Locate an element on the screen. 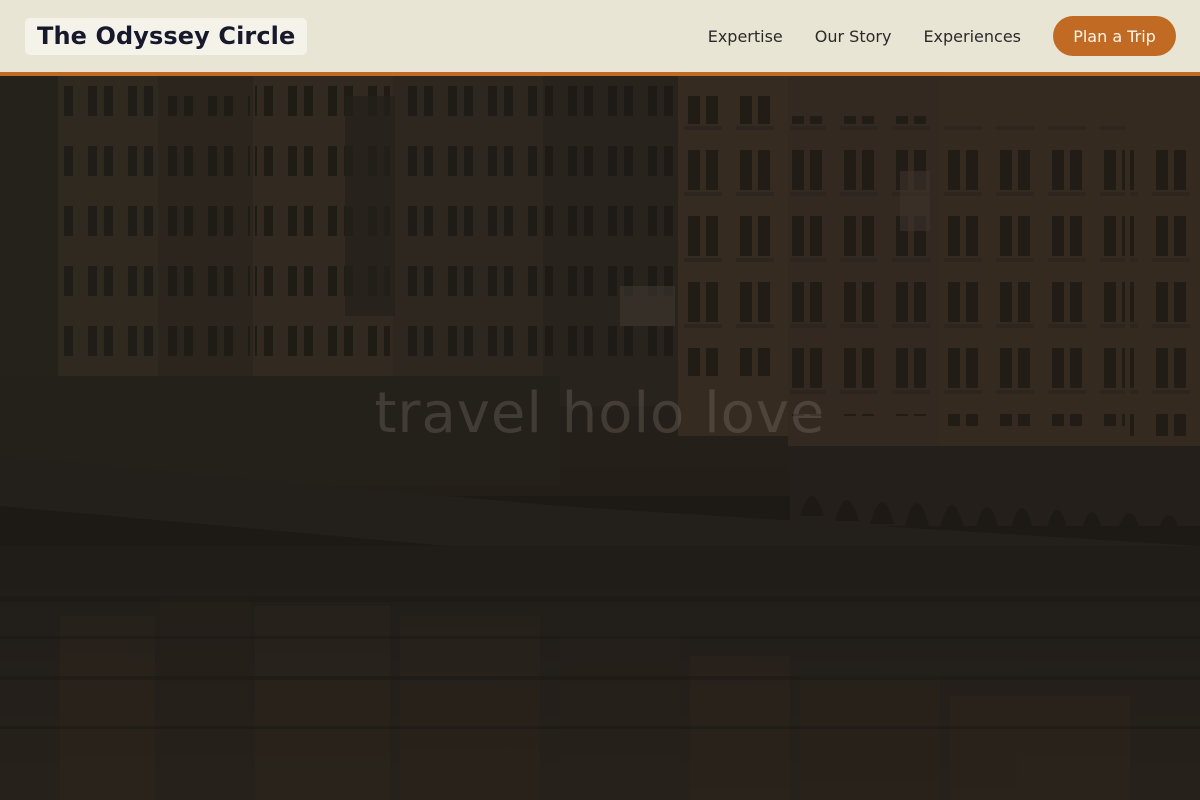 Image resolution: width=1200 pixels, height=800 pixels. plan-a-trip-button: Plan a Trip is located at coordinates (1114, 36).